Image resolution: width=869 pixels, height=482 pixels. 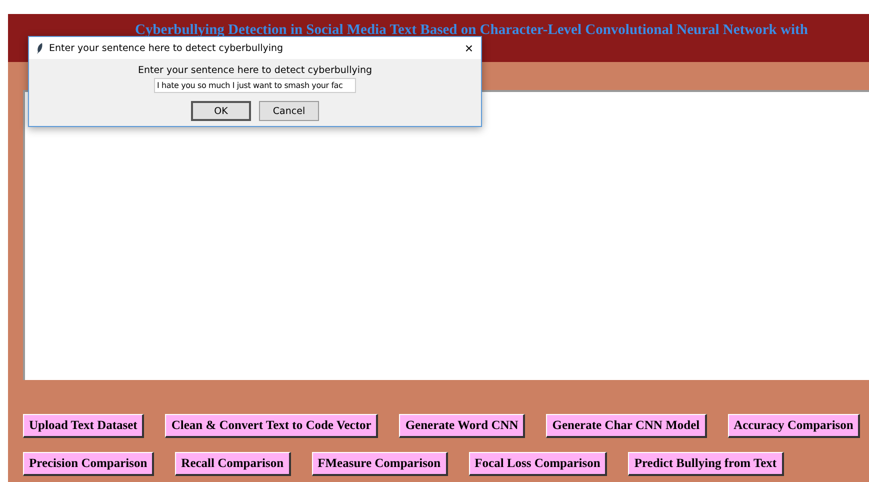 I want to click on action-button: Generate Char CNN Model, so click(x=626, y=426).